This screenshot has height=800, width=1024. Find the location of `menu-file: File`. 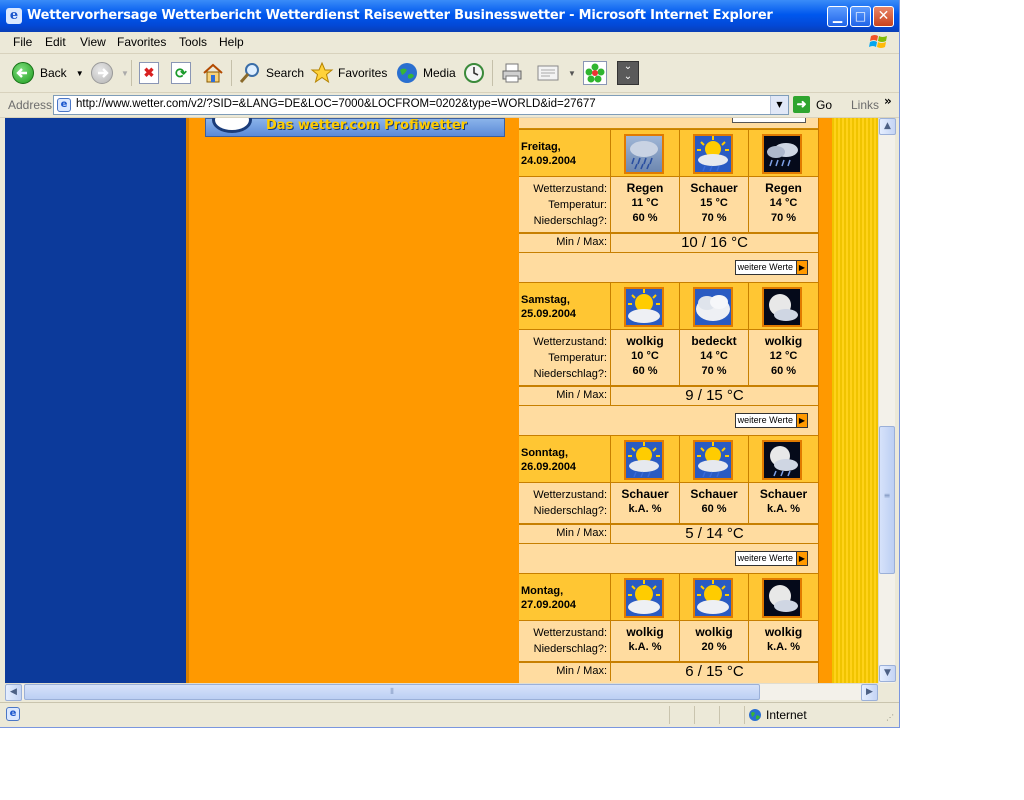

menu-file: File is located at coordinates (22, 42).